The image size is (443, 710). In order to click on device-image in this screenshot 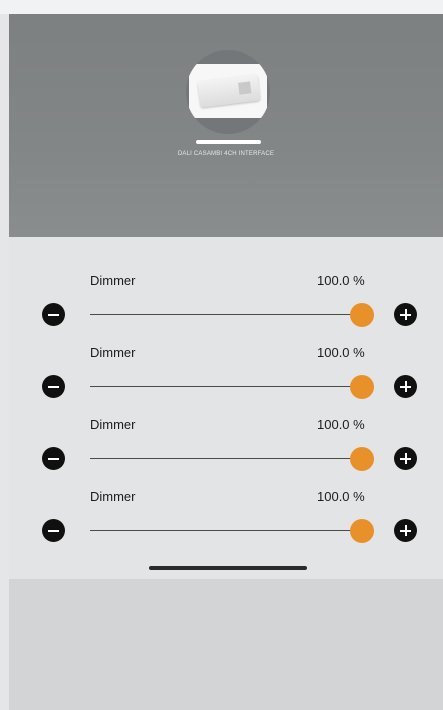, I will do `click(228, 91)`.